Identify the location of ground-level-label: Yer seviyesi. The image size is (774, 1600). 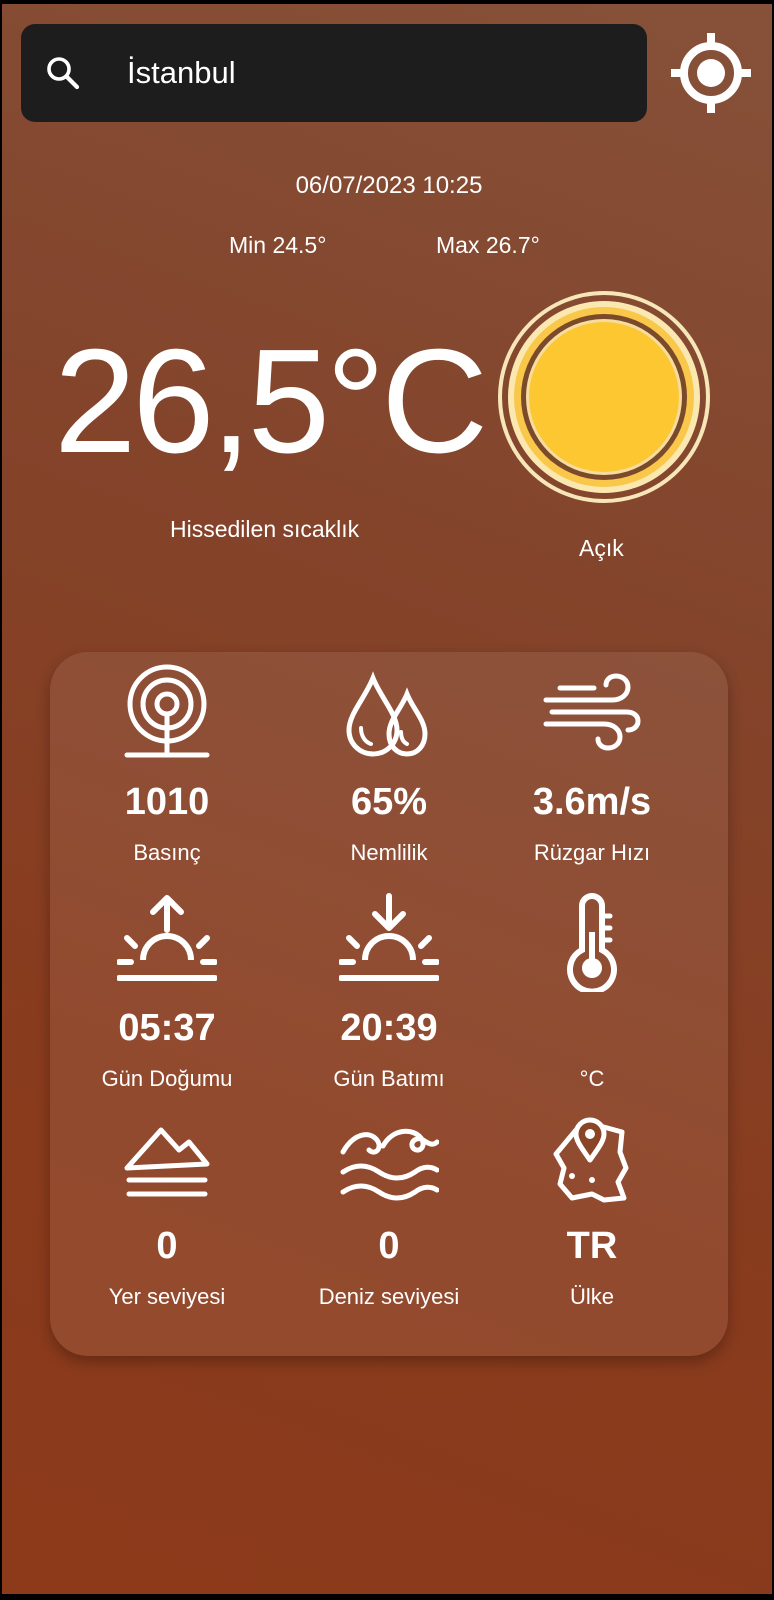
(167, 1296).